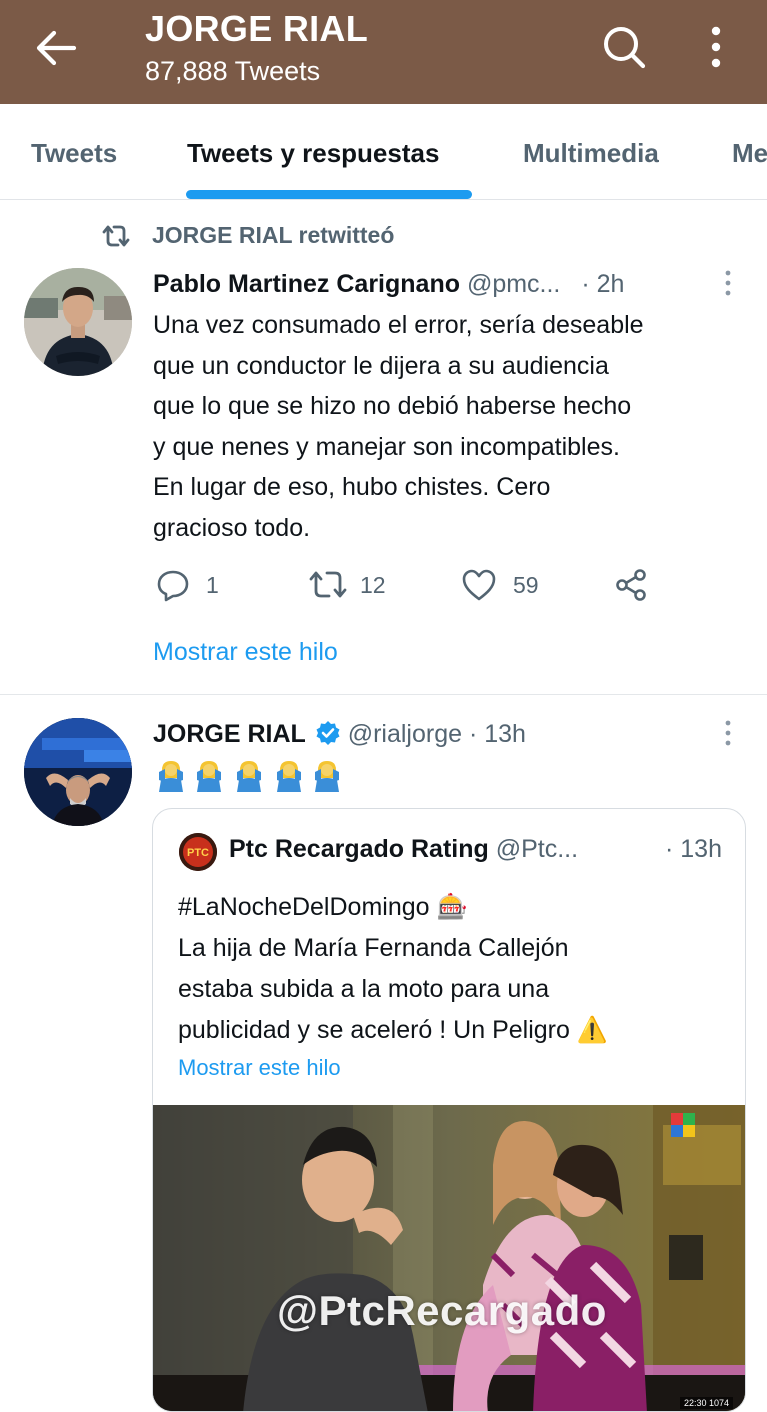 The width and height of the screenshot is (767, 1412). I want to click on tweet-header: Pablo Martinez Carignano @pmc... · 2h, so click(388, 284).